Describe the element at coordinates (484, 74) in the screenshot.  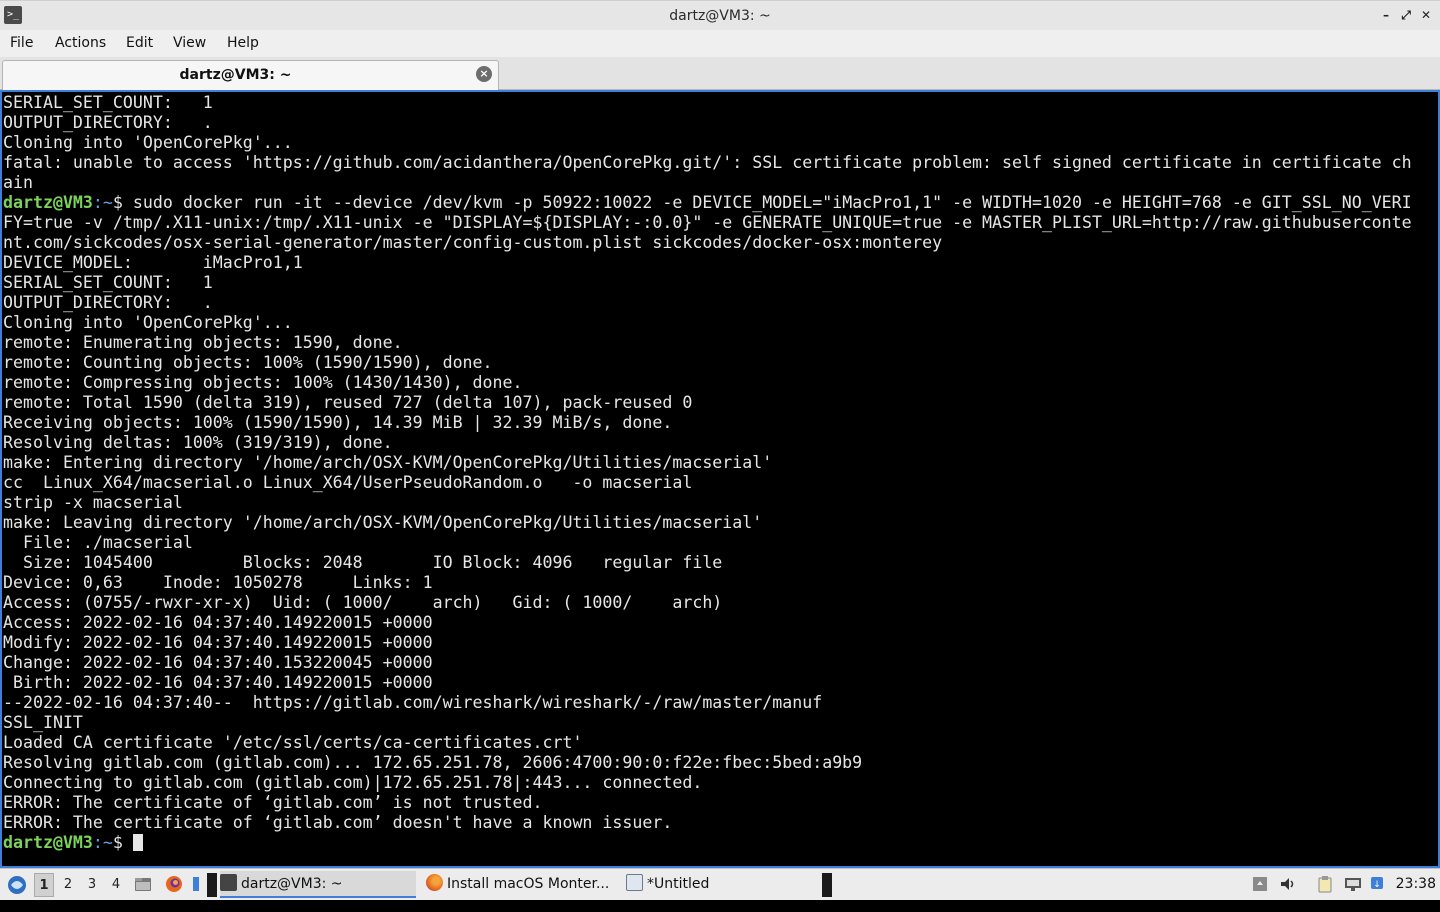
I see `close-circle-icon: ×` at that location.